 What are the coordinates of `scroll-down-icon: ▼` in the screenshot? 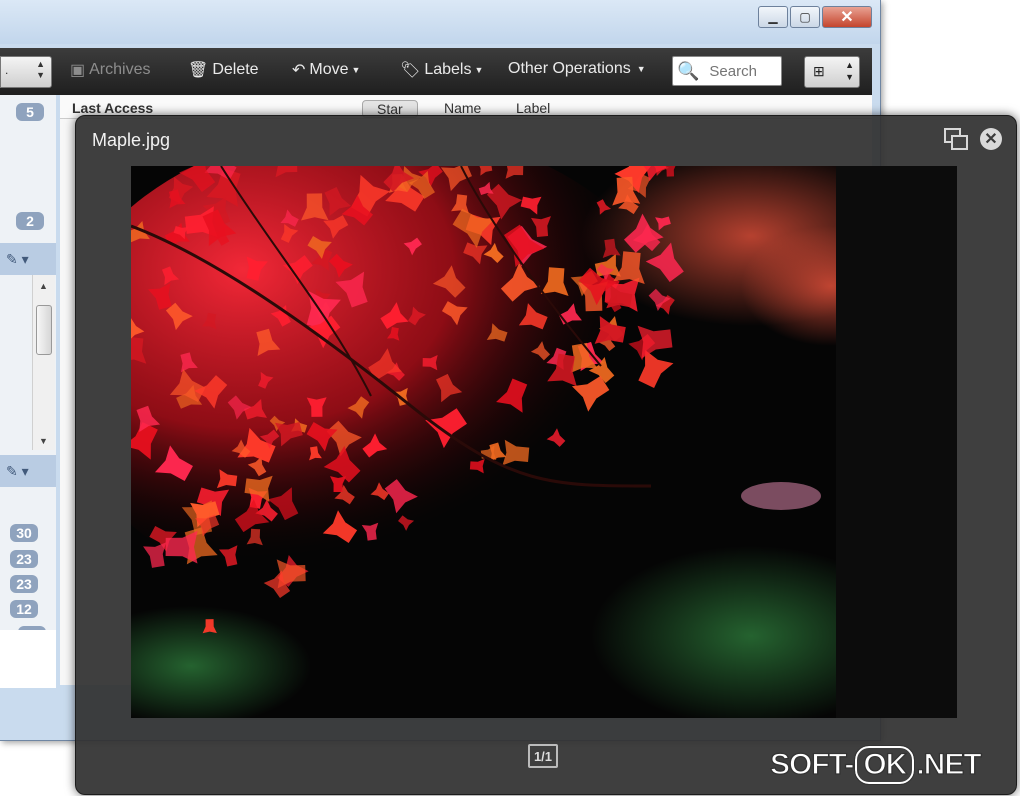 It's located at (43, 441).